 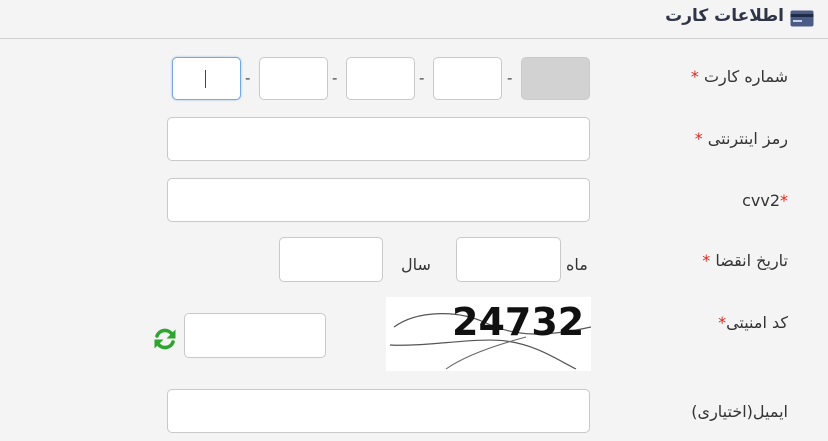 I want to click on captcha-image: 24732, so click(x=488, y=334).